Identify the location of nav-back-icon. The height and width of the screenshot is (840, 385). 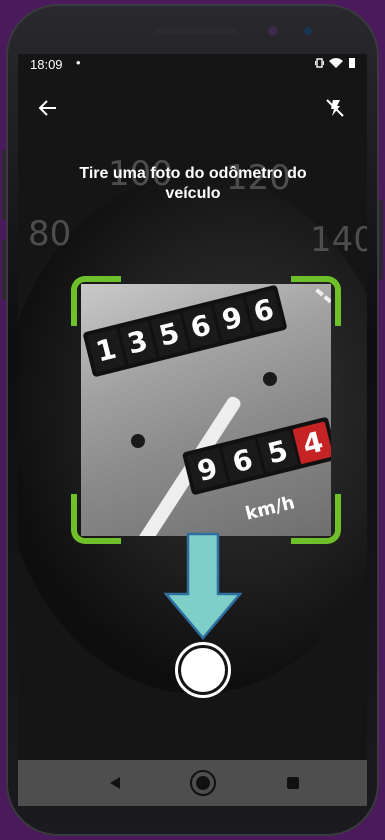
(115, 783).